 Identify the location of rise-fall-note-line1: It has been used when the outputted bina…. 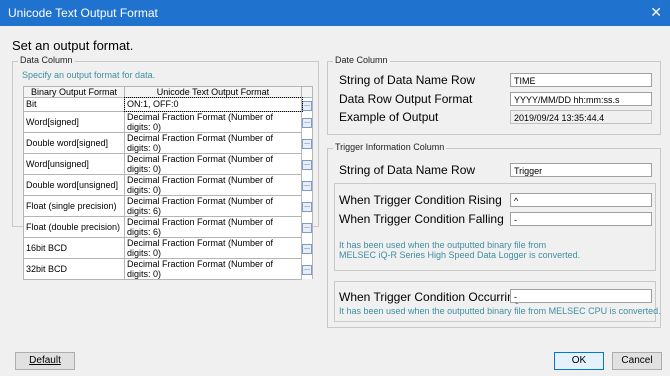
(443, 245).